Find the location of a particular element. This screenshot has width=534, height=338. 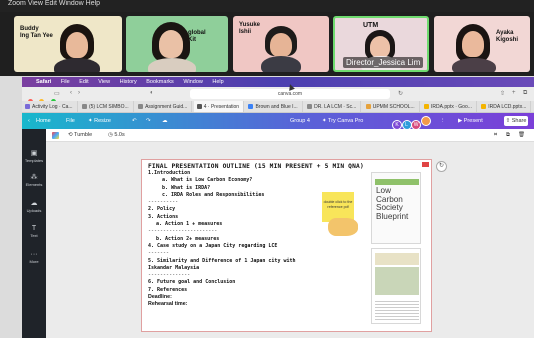

panel-templates: ▣ Templates is located at coordinates (34, 156).